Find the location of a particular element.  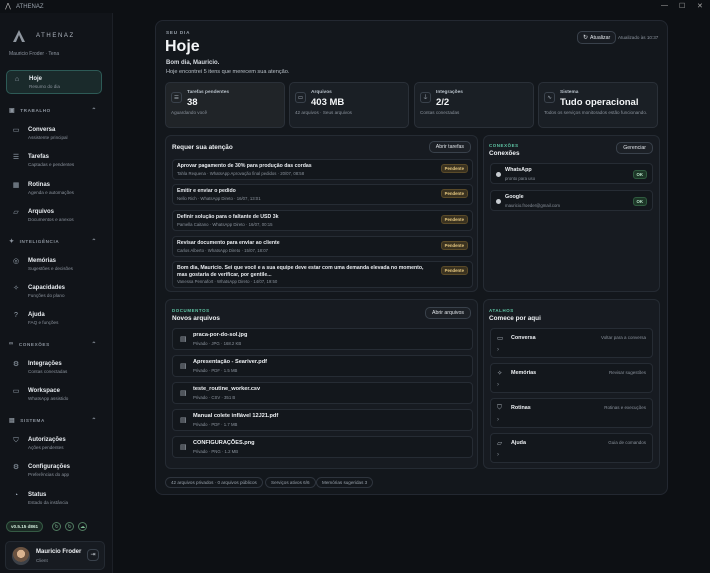

shortcuts-title: Comece por aqui is located at coordinates (515, 318).